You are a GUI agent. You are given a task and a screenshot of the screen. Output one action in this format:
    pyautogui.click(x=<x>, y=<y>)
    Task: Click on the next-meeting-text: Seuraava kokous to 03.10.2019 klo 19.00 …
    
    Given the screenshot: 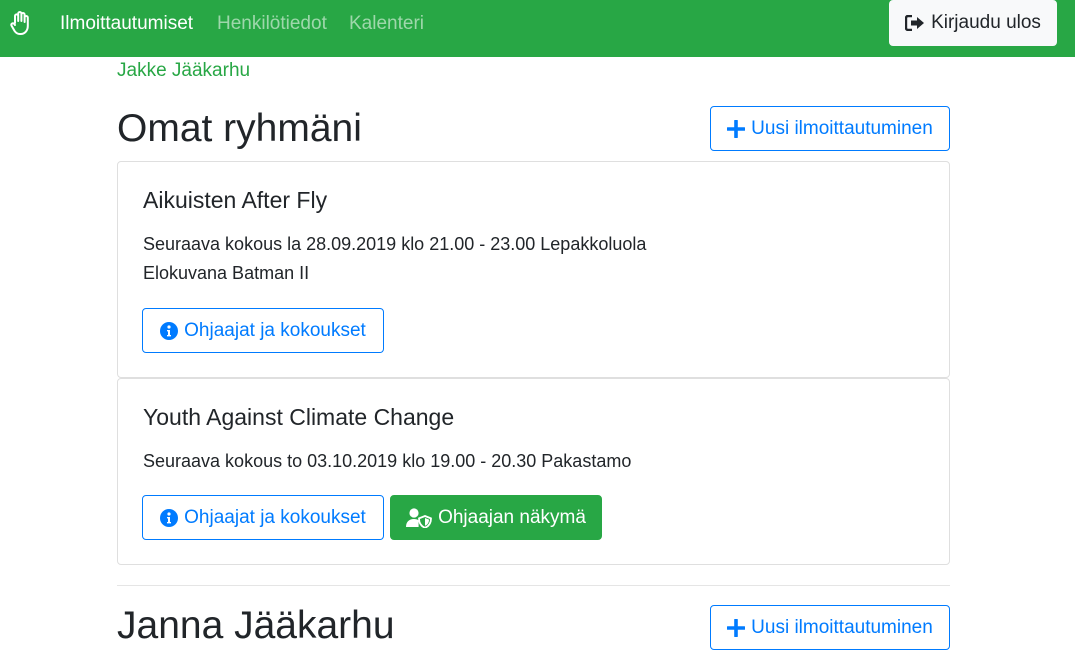 What is the action you would take?
    pyautogui.click(x=387, y=461)
    